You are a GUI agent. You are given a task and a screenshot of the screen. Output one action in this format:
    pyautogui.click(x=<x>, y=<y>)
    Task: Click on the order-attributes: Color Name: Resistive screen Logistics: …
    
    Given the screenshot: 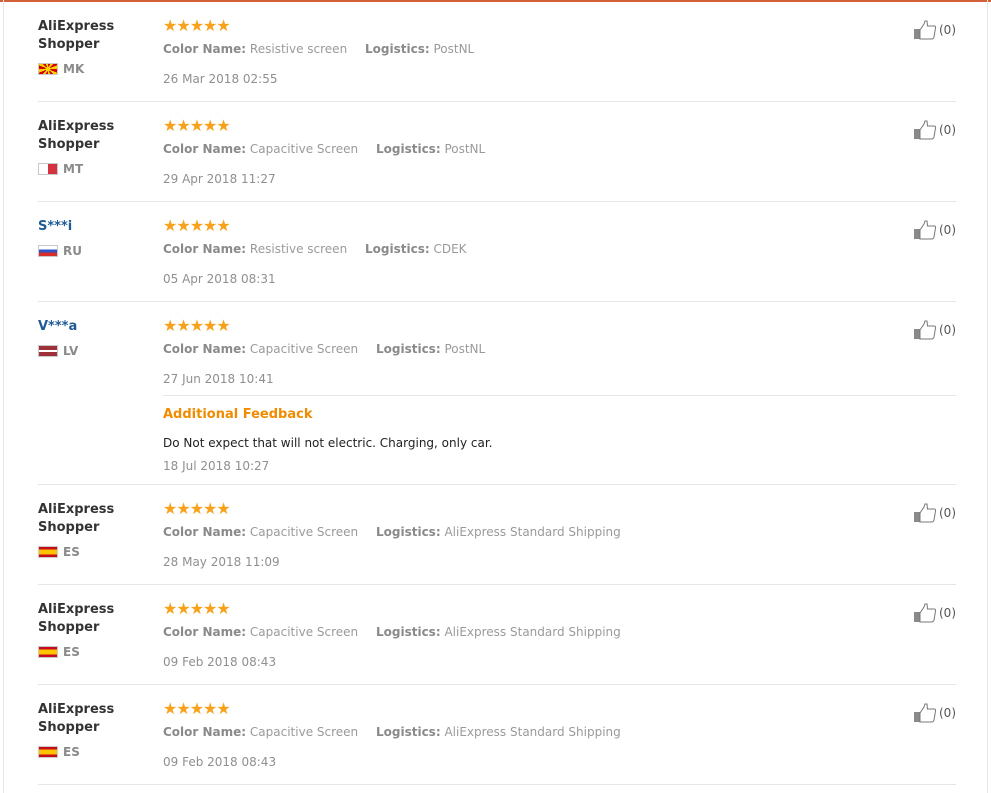 What is the action you would take?
    pyautogui.click(x=533, y=249)
    